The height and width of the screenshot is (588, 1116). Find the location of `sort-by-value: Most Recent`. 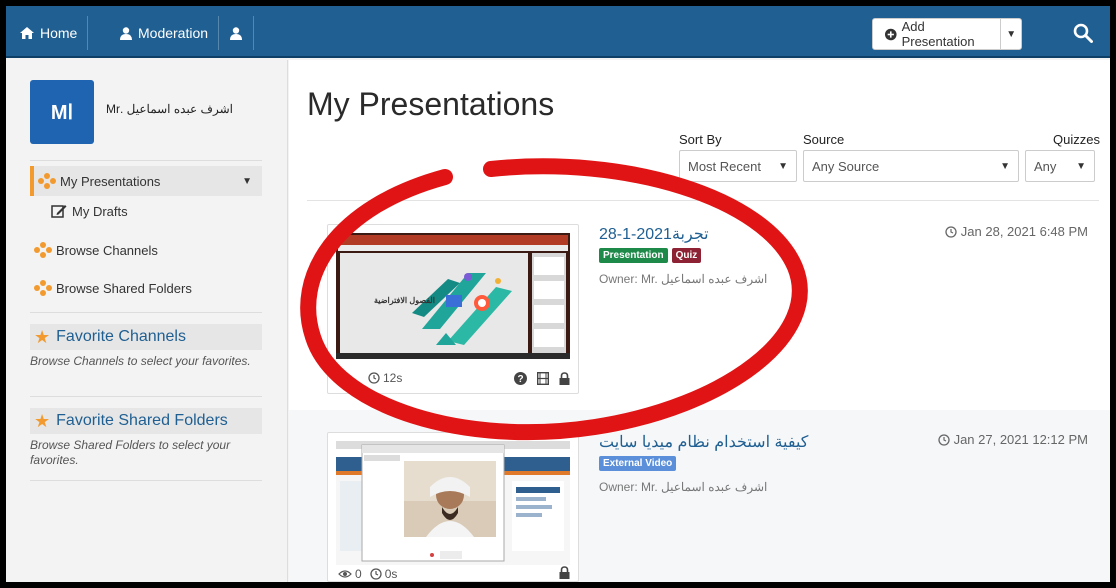

sort-by-value: Most Recent is located at coordinates (724, 166).